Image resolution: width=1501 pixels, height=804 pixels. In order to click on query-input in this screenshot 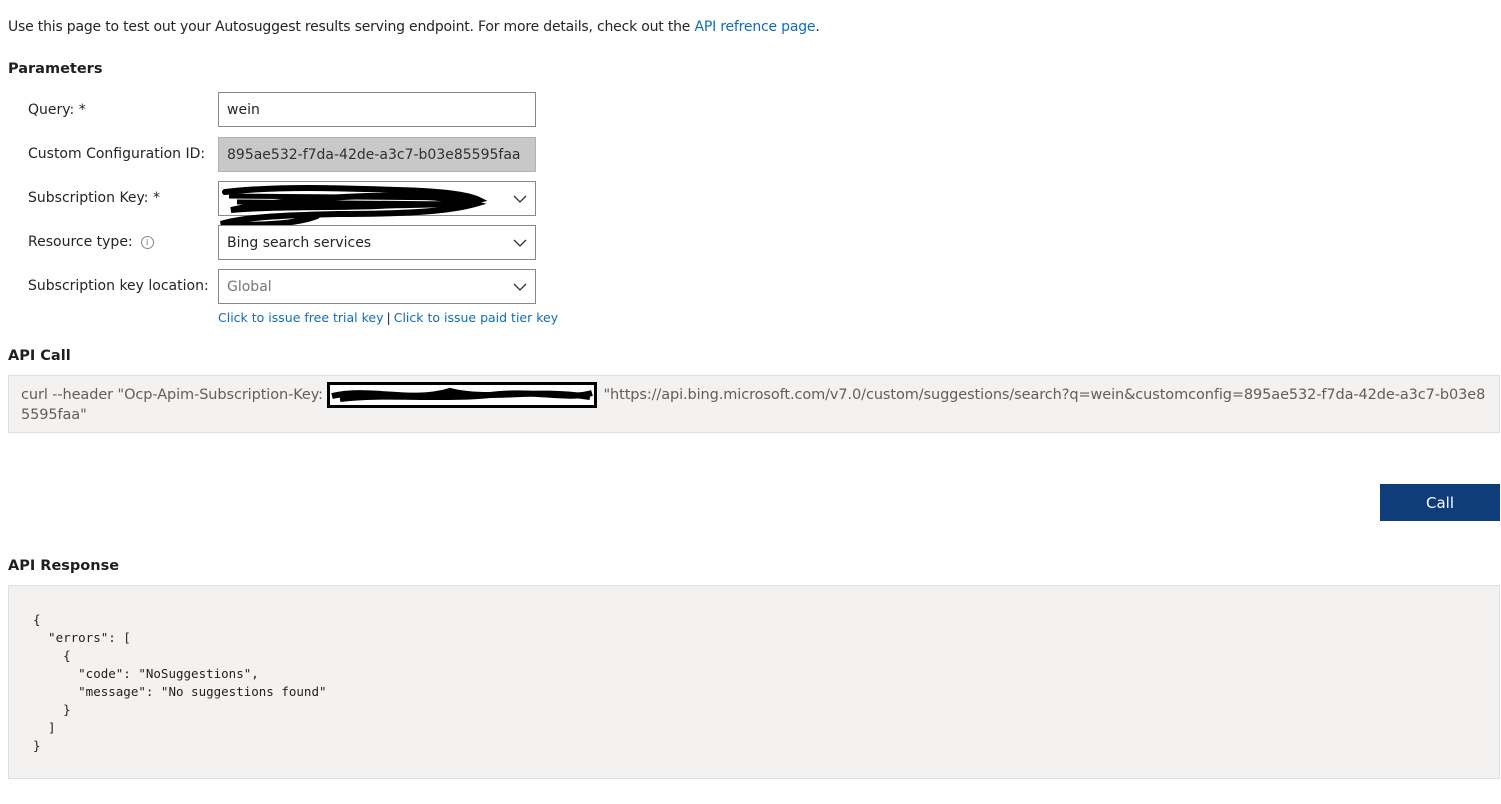, I will do `click(377, 109)`.